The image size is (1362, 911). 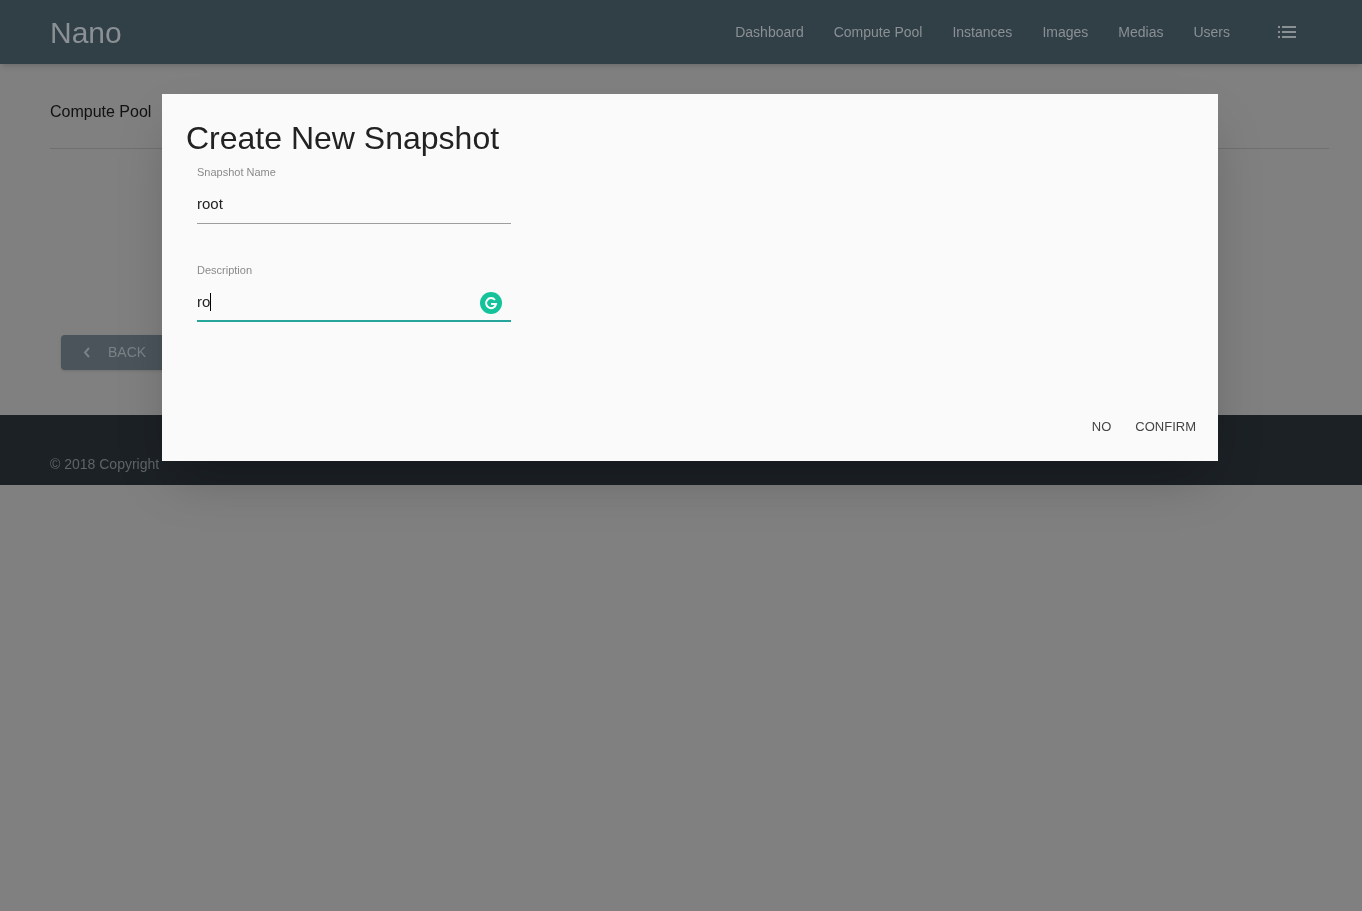 What do you see at coordinates (354, 205) in the screenshot?
I see `text-field: root` at bounding box center [354, 205].